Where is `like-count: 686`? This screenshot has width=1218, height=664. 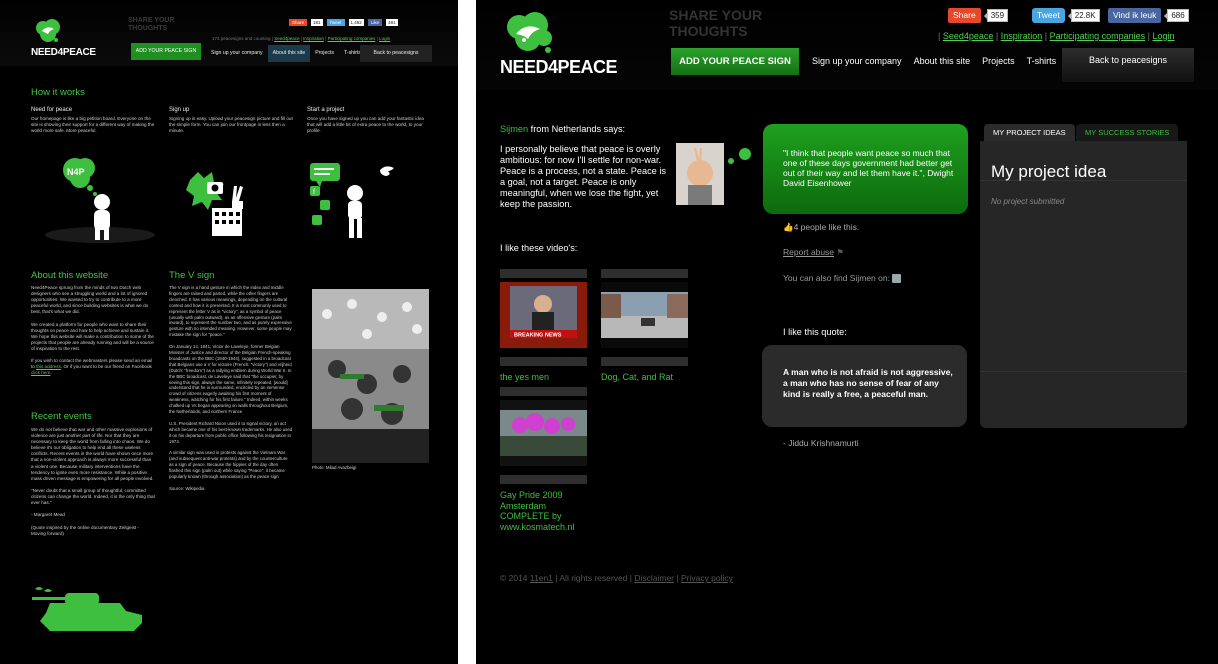
like-count: 686 is located at coordinates (1176, 15).